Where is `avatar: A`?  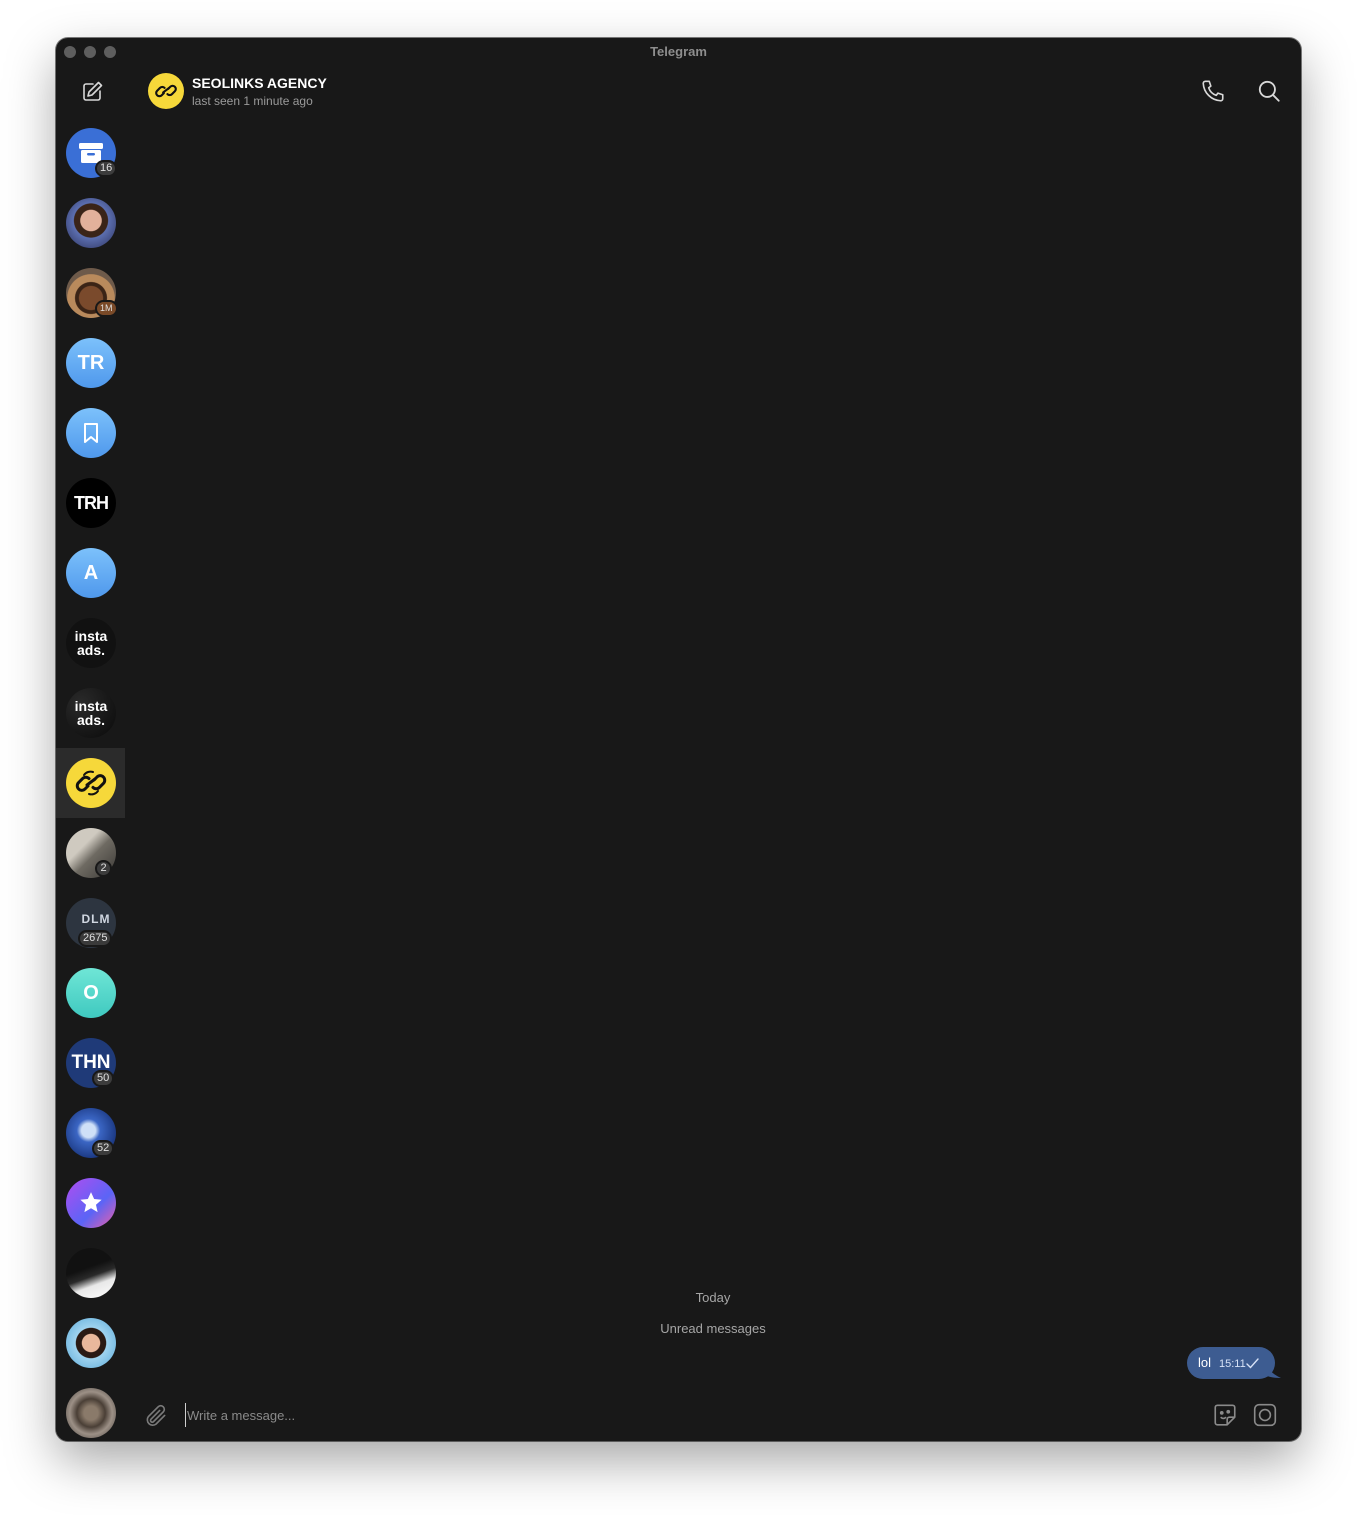 avatar: A is located at coordinates (91, 573).